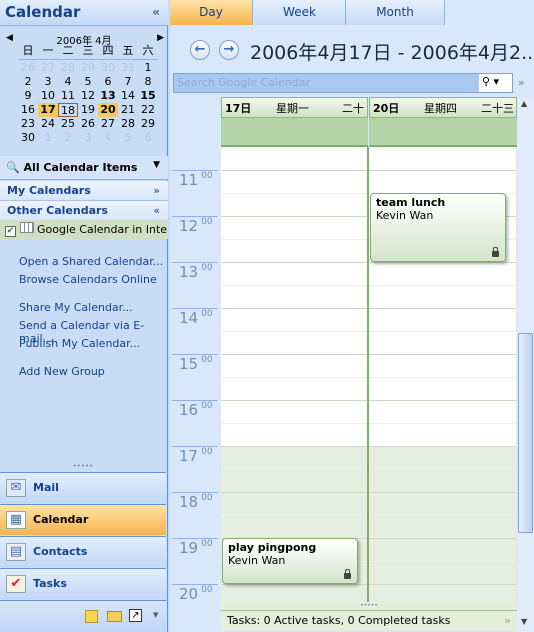 This screenshot has width=534, height=632. Describe the element at coordinates (68, 110) in the screenshot. I see `date-cell: 18` at that location.